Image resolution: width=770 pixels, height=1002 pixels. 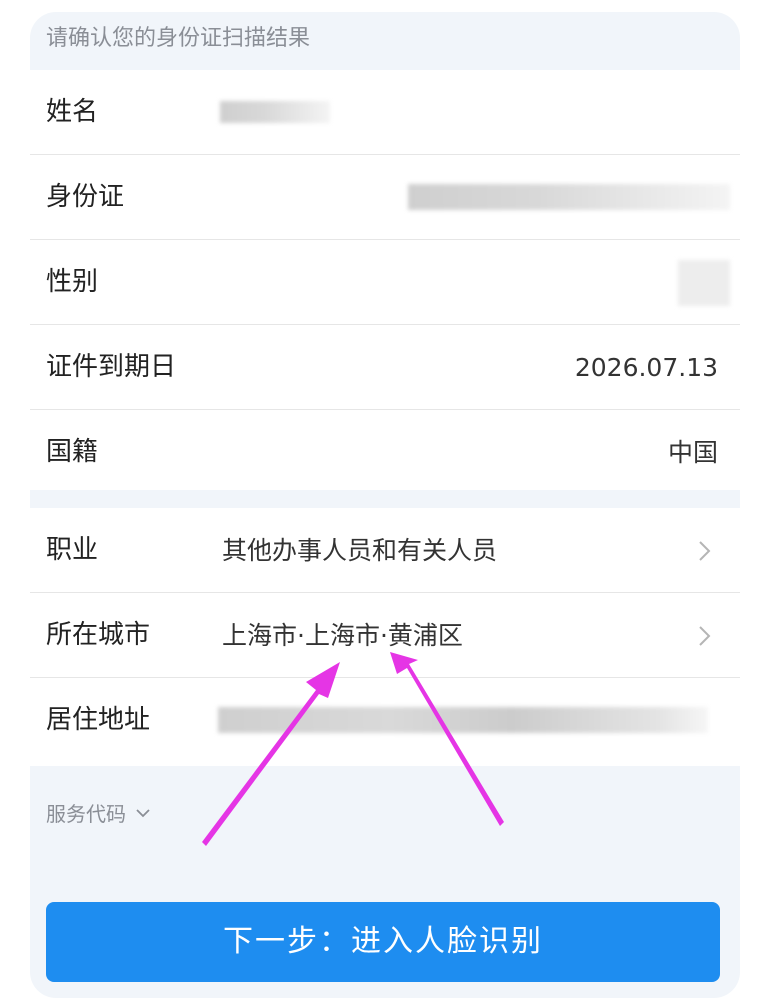 I want to click on address-value-redacted, so click(x=463, y=720).